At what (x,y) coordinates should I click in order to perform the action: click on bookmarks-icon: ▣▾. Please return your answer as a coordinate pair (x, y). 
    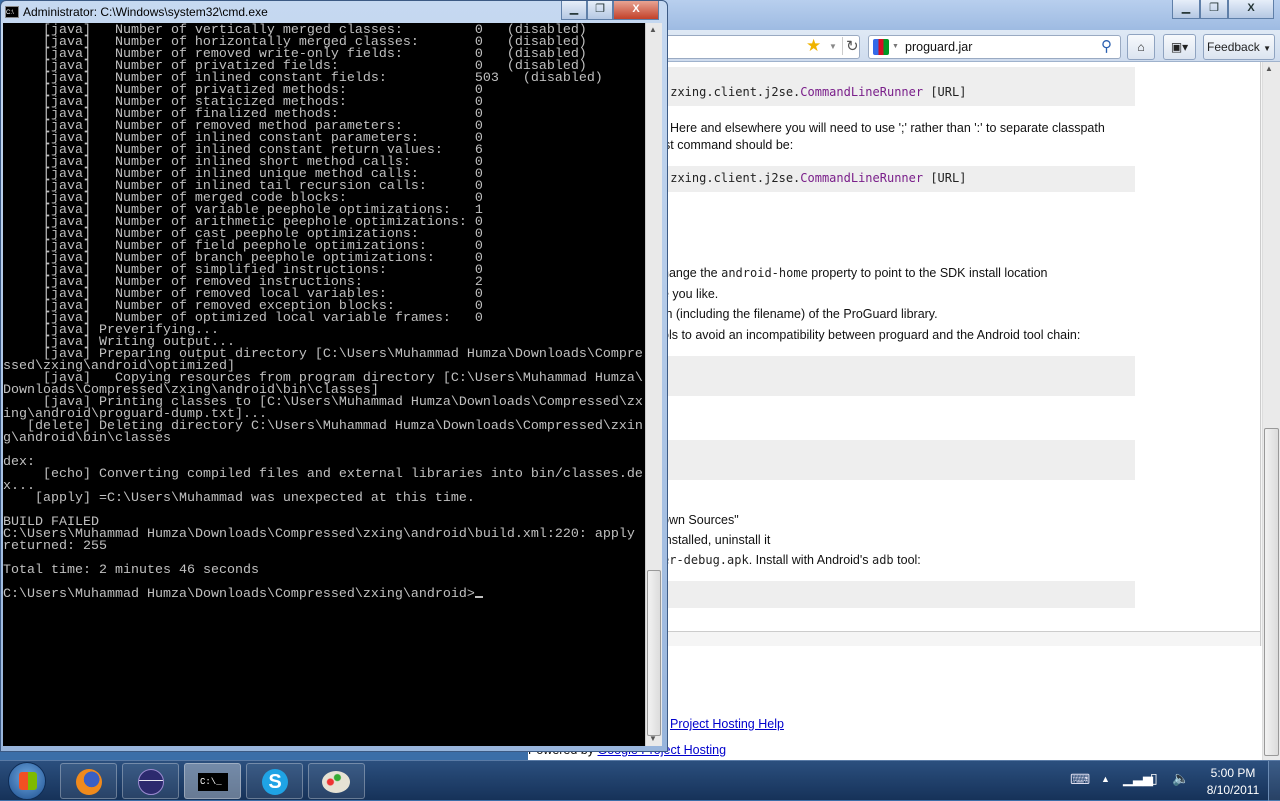
    Looking at the image, I should click on (1179, 47).